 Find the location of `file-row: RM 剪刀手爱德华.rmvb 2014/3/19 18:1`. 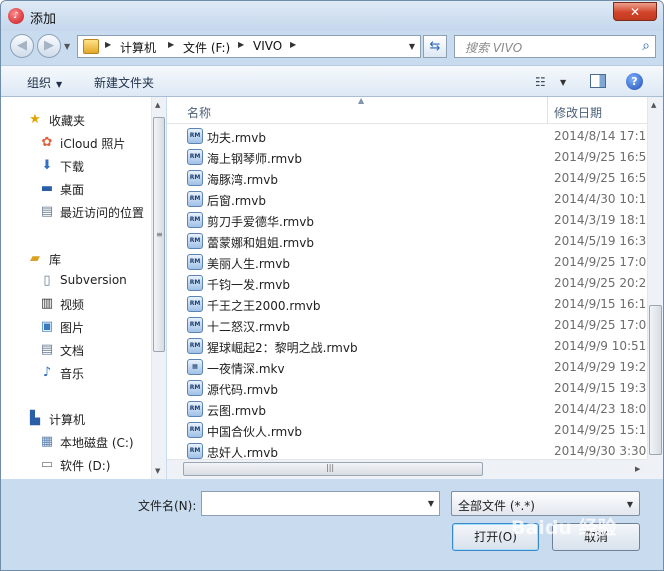

file-row: RM 剪刀手爱德华.rmvb 2014/3/19 18:1 is located at coordinates (407, 220).